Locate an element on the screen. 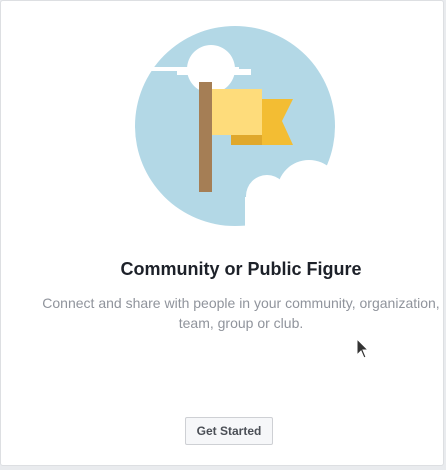 This screenshot has height=470, width=446. flag-pole is located at coordinates (205, 137).